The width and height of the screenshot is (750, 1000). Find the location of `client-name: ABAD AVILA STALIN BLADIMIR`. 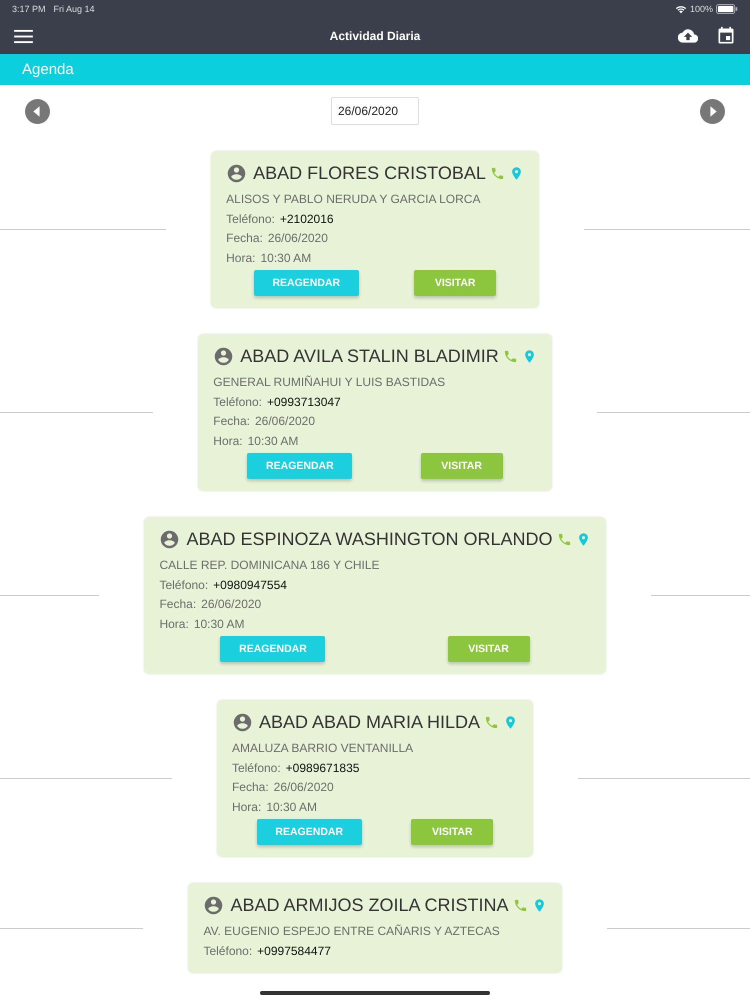

client-name: ABAD AVILA STALIN BLADIMIR is located at coordinates (369, 356).